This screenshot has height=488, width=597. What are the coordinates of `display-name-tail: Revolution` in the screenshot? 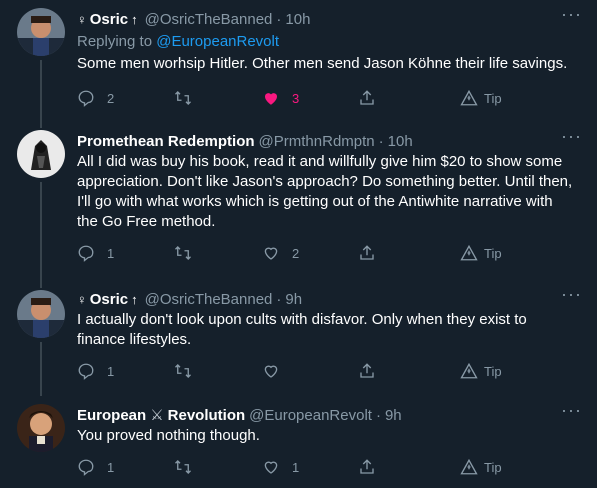 It's located at (207, 415).